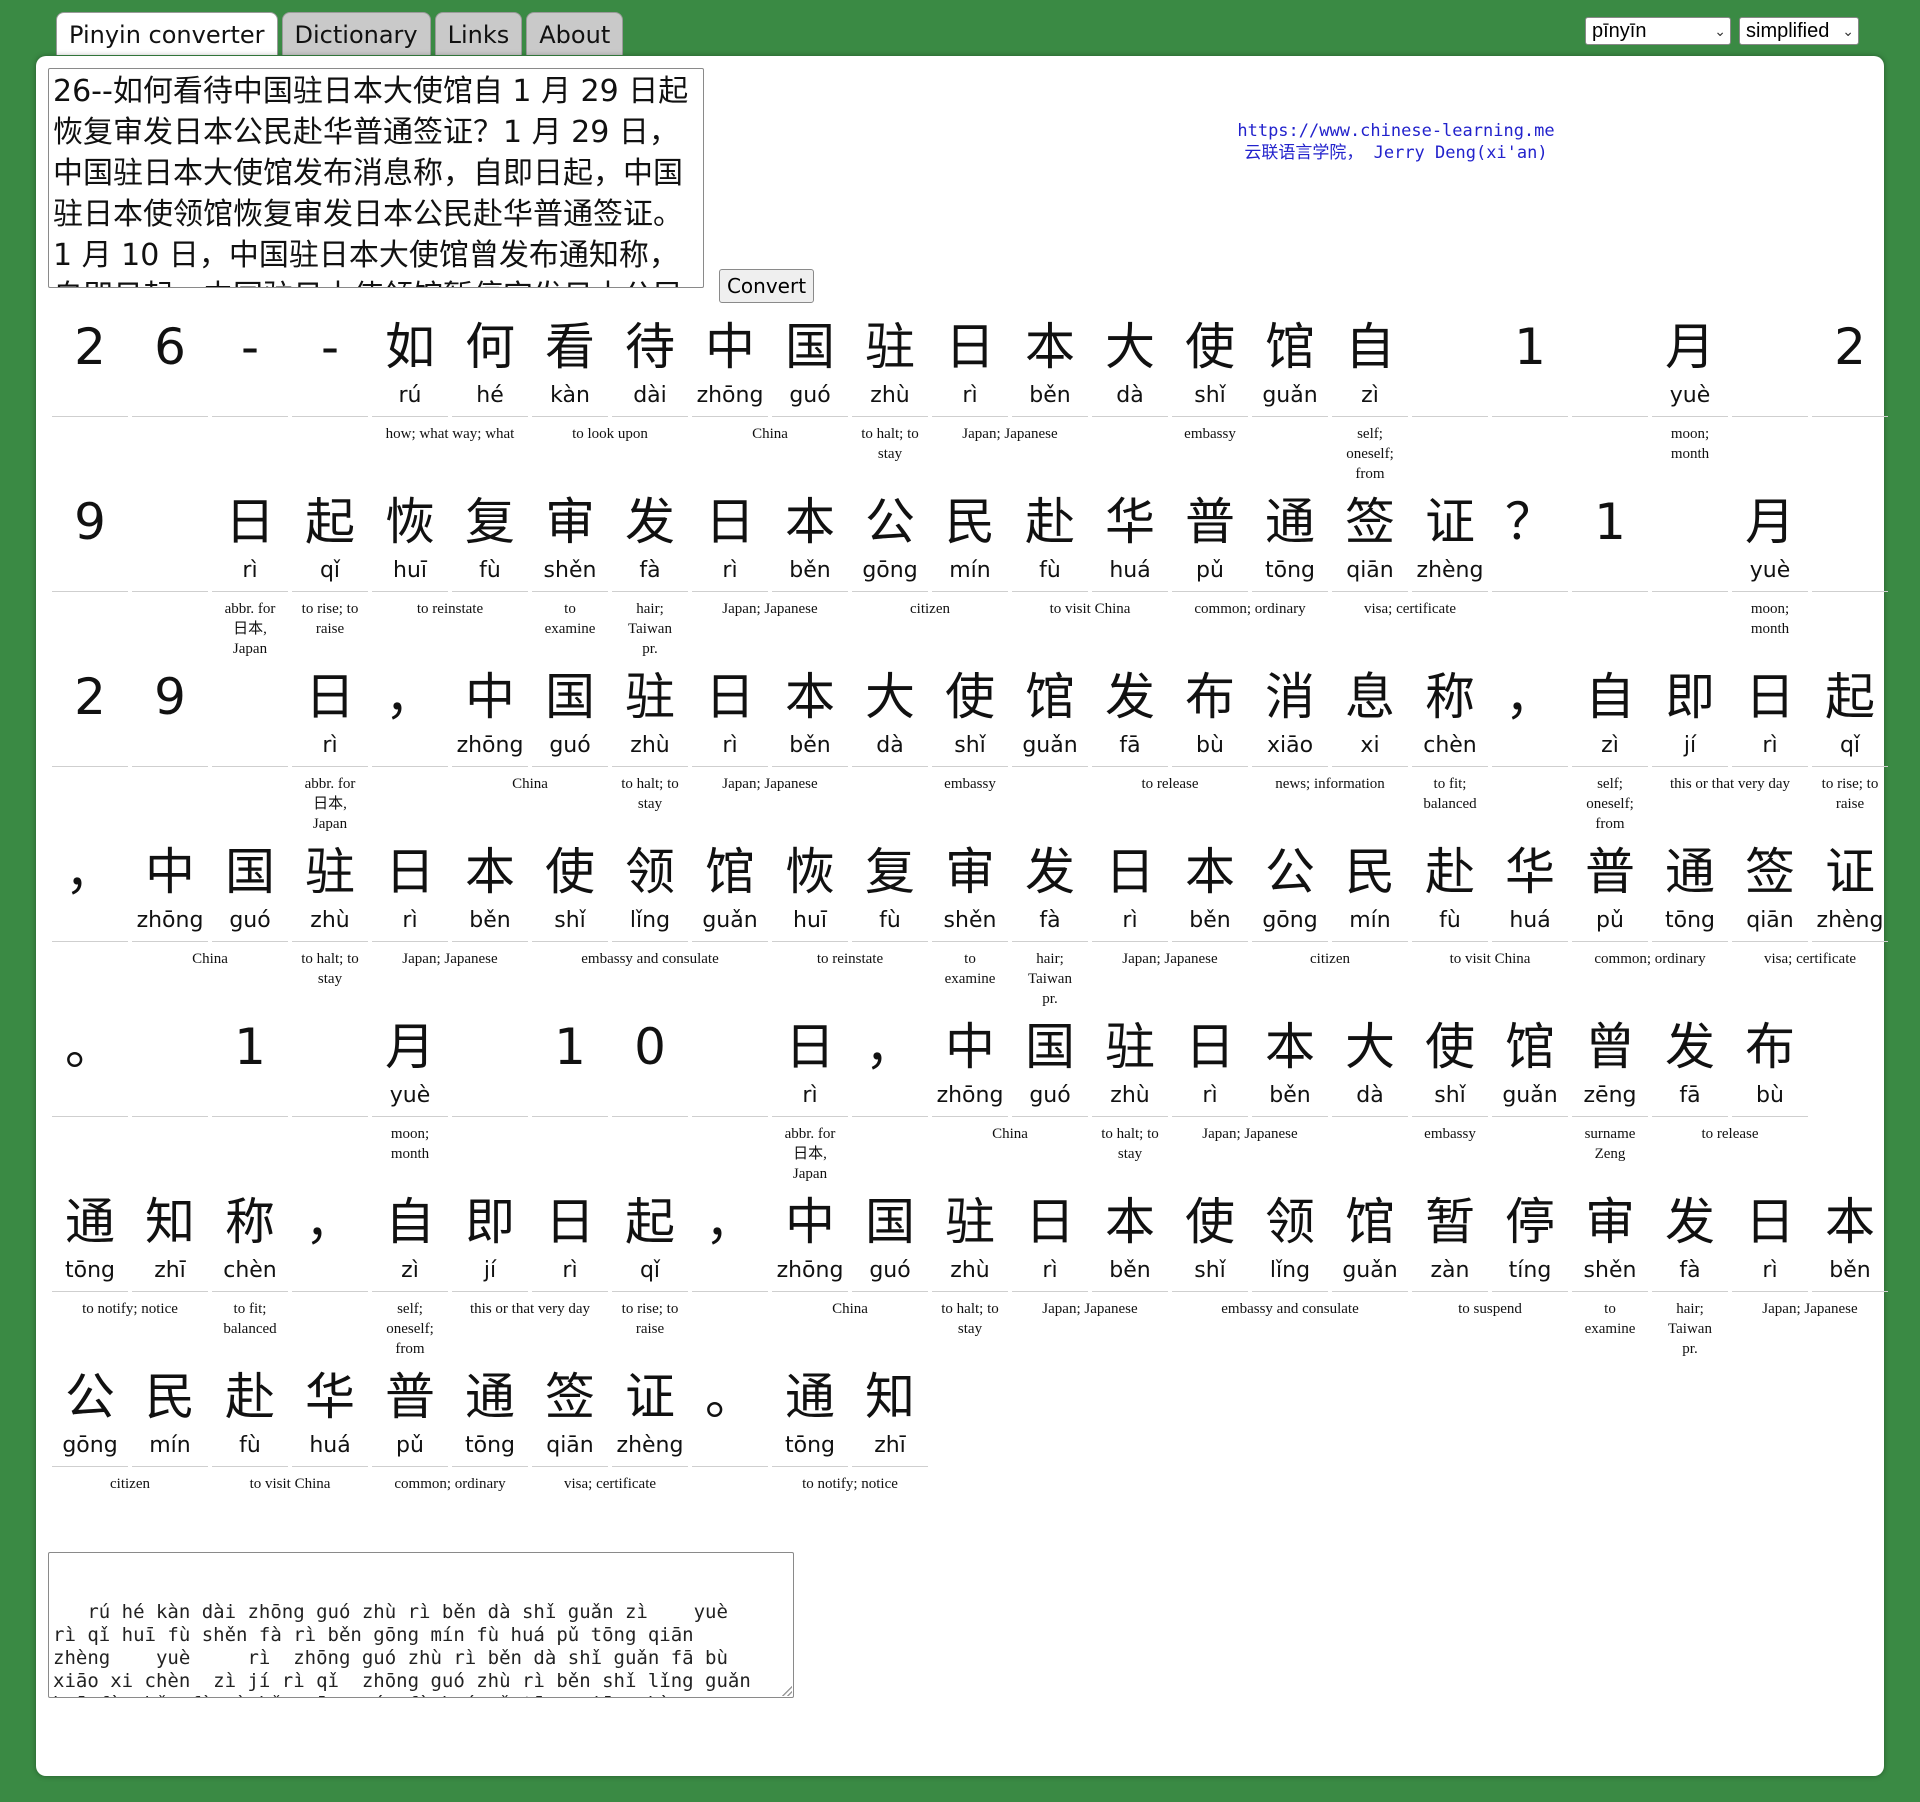  I want to click on word-group: 6, so click(172, 405).